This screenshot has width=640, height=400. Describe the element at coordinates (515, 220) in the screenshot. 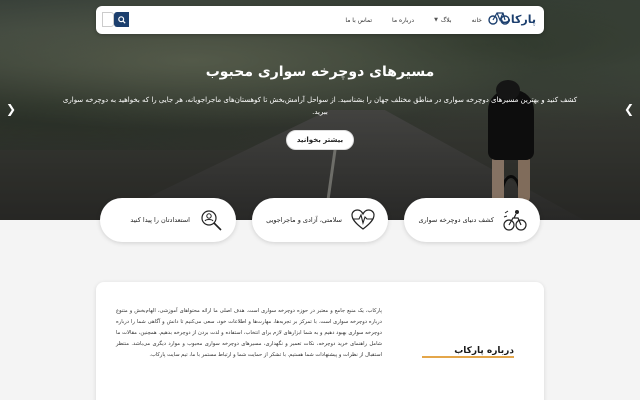

I see `cyclist-icon` at that location.